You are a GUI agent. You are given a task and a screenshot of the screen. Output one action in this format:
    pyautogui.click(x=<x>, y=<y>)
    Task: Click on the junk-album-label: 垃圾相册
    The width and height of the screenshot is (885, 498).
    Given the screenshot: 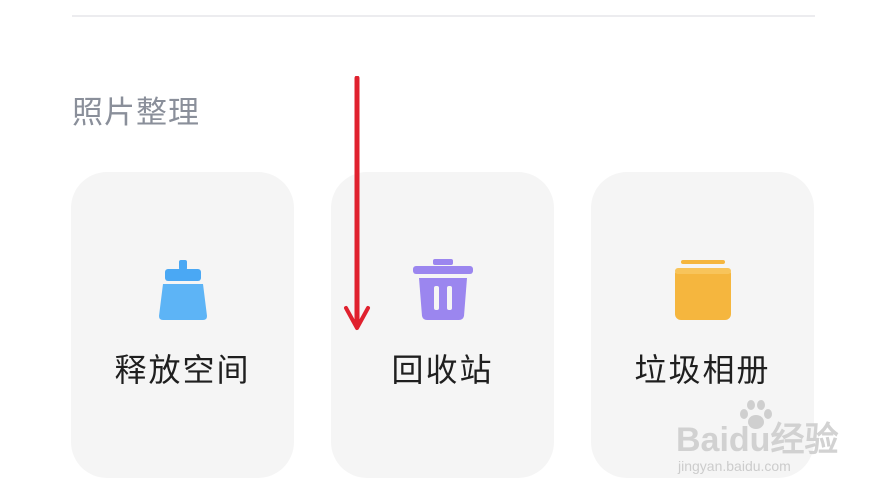 What is the action you would take?
    pyautogui.click(x=702, y=370)
    